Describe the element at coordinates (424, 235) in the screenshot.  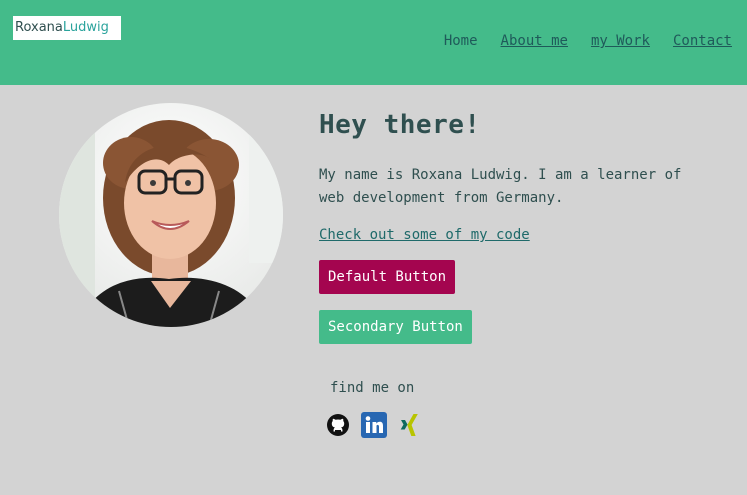
I see `check-code-link: Check out some of my code` at that location.